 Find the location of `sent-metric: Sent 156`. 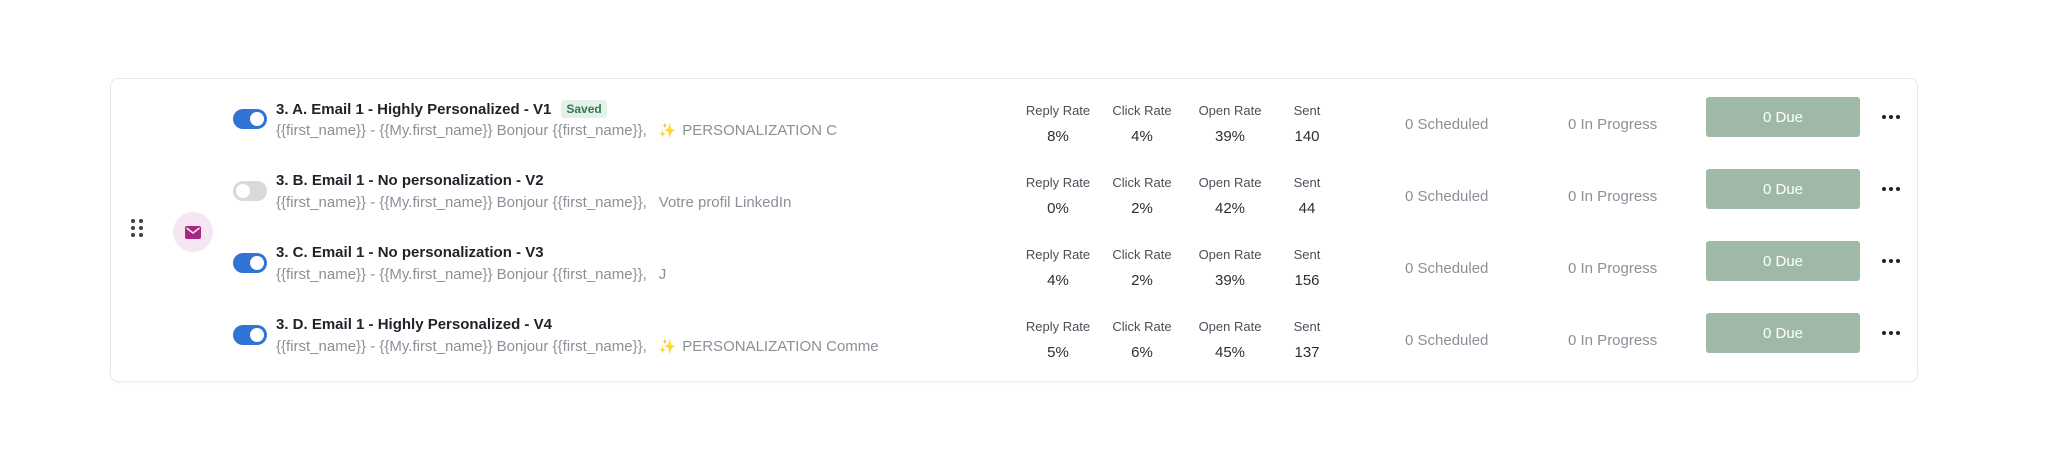

sent-metric: Sent 156 is located at coordinates (1307, 268).